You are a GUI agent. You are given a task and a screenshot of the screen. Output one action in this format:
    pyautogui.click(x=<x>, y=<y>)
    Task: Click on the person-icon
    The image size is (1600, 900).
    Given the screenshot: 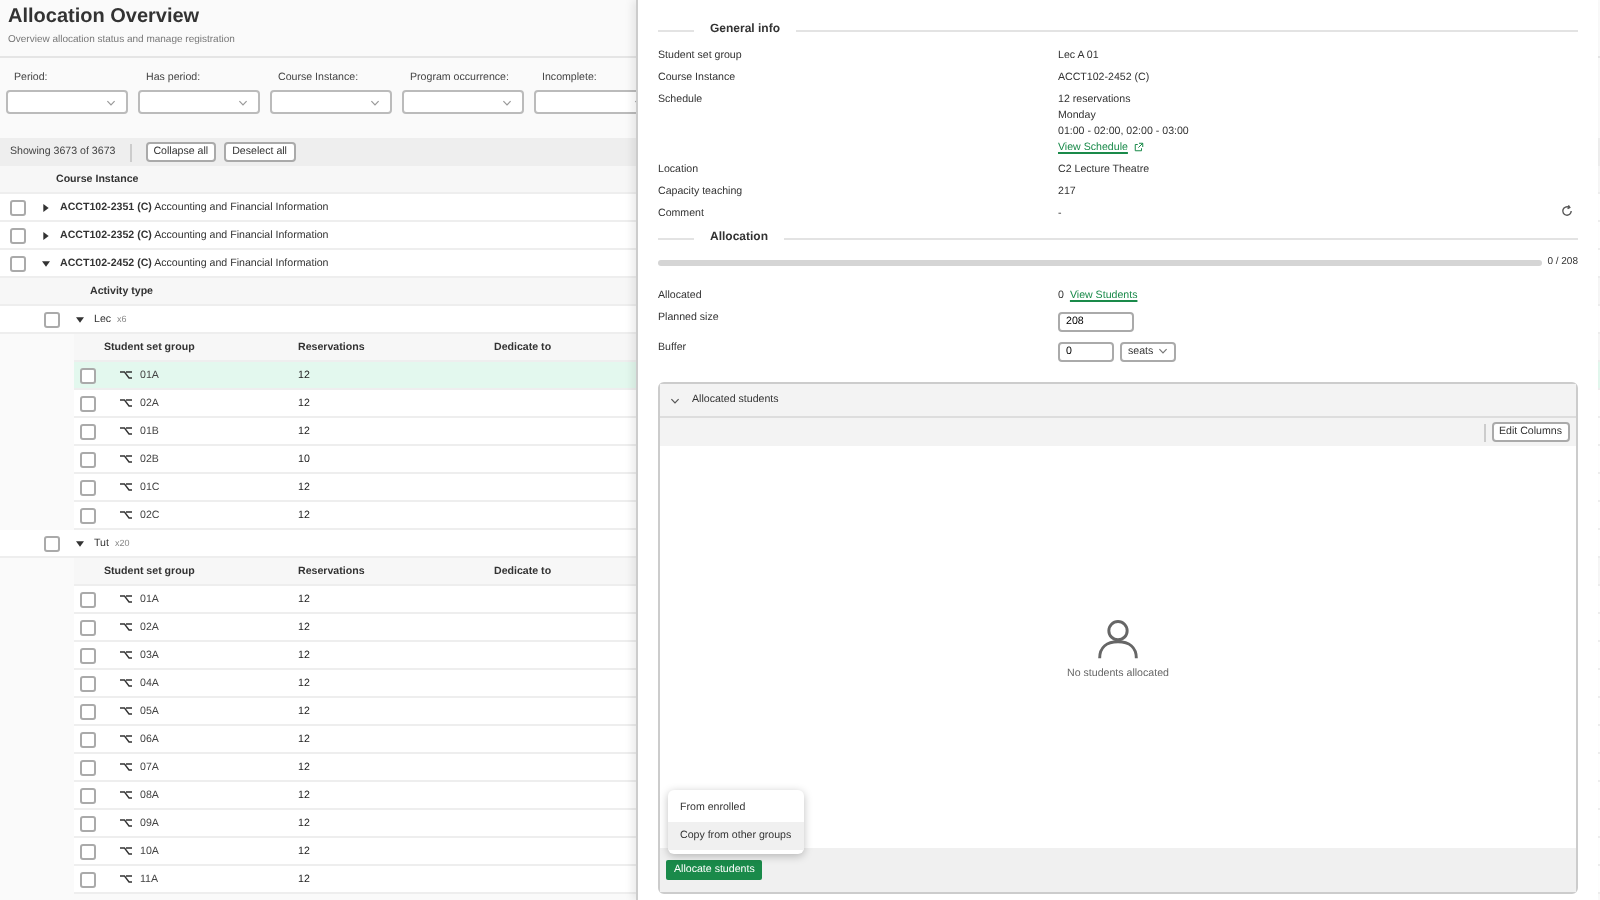 What is the action you would take?
    pyautogui.click(x=1118, y=637)
    